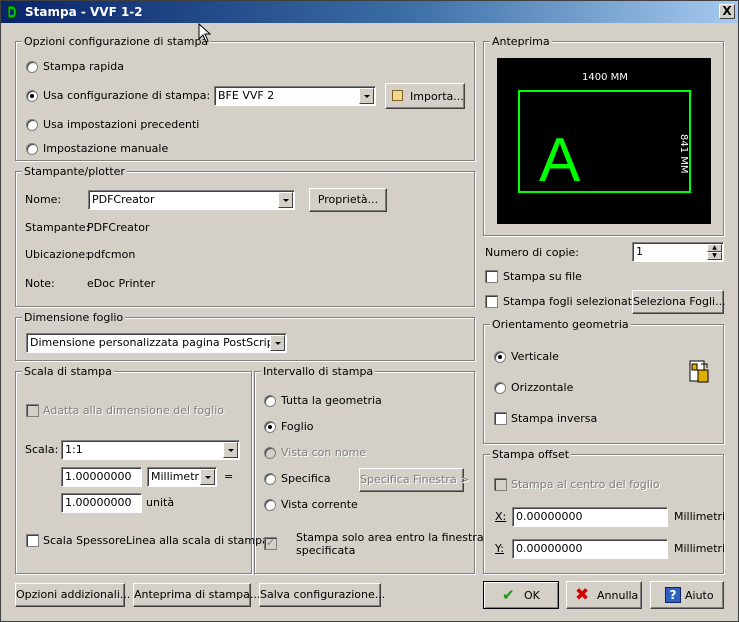  What do you see at coordinates (369, 12) in the screenshot?
I see `title-bar: Stampa - VVF 1-2 X` at bounding box center [369, 12].